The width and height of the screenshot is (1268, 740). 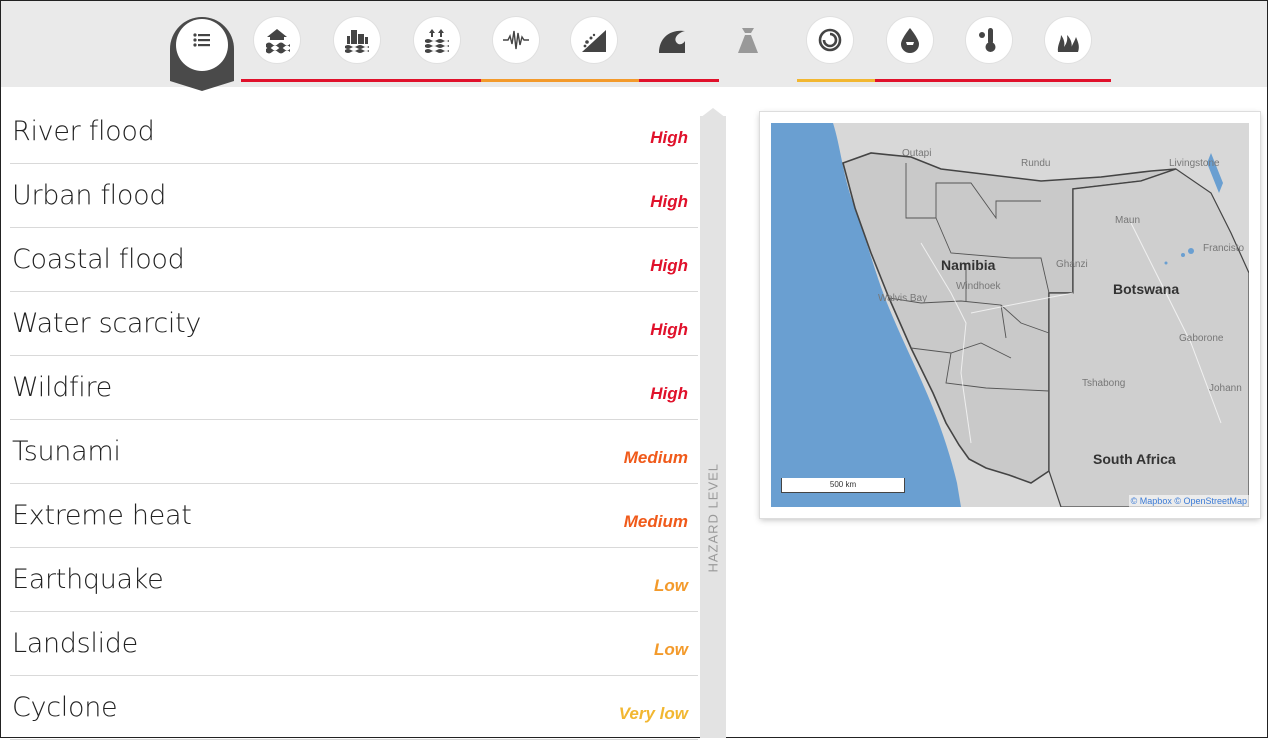 What do you see at coordinates (1146, 289) in the screenshot?
I see `map-country: Botswana` at bounding box center [1146, 289].